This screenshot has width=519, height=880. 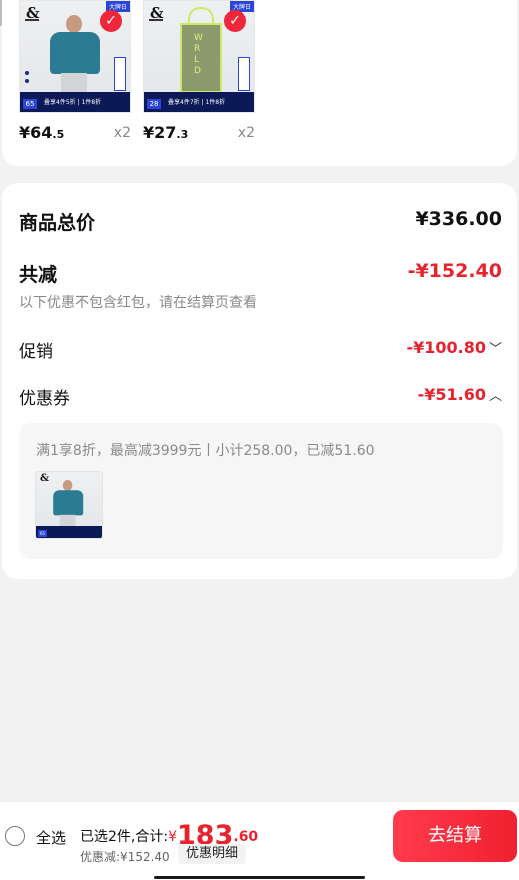 I want to click on product-thumbnail: & 大牌日 65 叠享4件5折 | 1件8折 ✓, so click(x=75, y=56).